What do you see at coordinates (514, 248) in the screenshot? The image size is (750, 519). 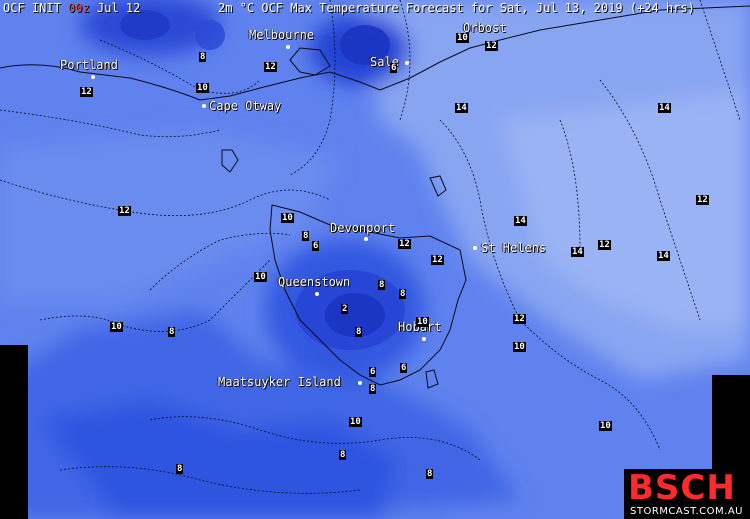 I see `place-st-helens: St Helens` at bounding box center [514, 248].